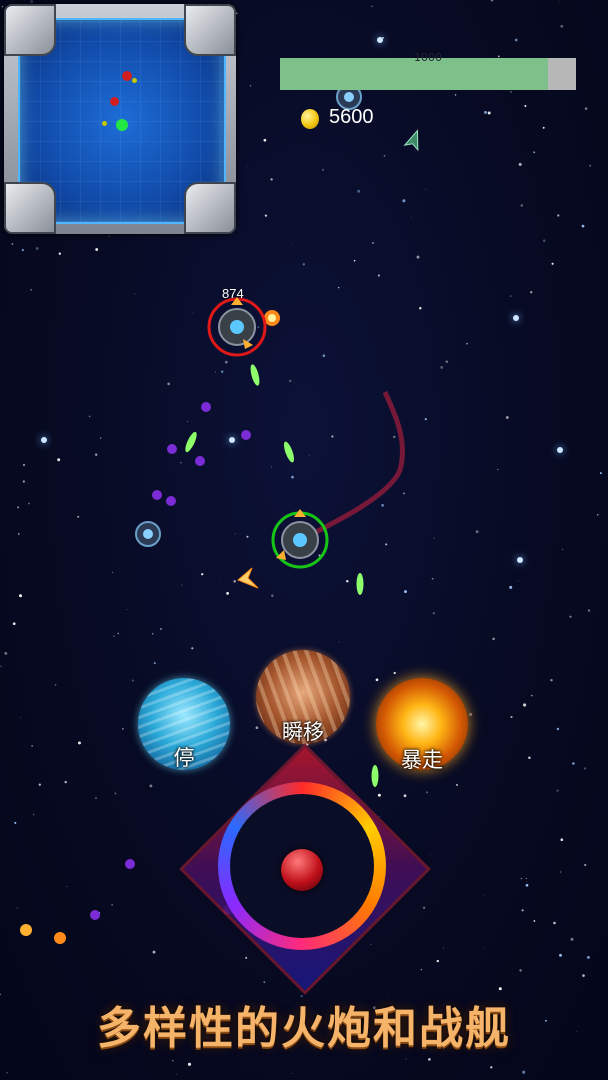 Image resolution: width=608 pixels, height=1080 pixels. I want to click on skill-teleport-label: 瞬移, so click(303, 732).